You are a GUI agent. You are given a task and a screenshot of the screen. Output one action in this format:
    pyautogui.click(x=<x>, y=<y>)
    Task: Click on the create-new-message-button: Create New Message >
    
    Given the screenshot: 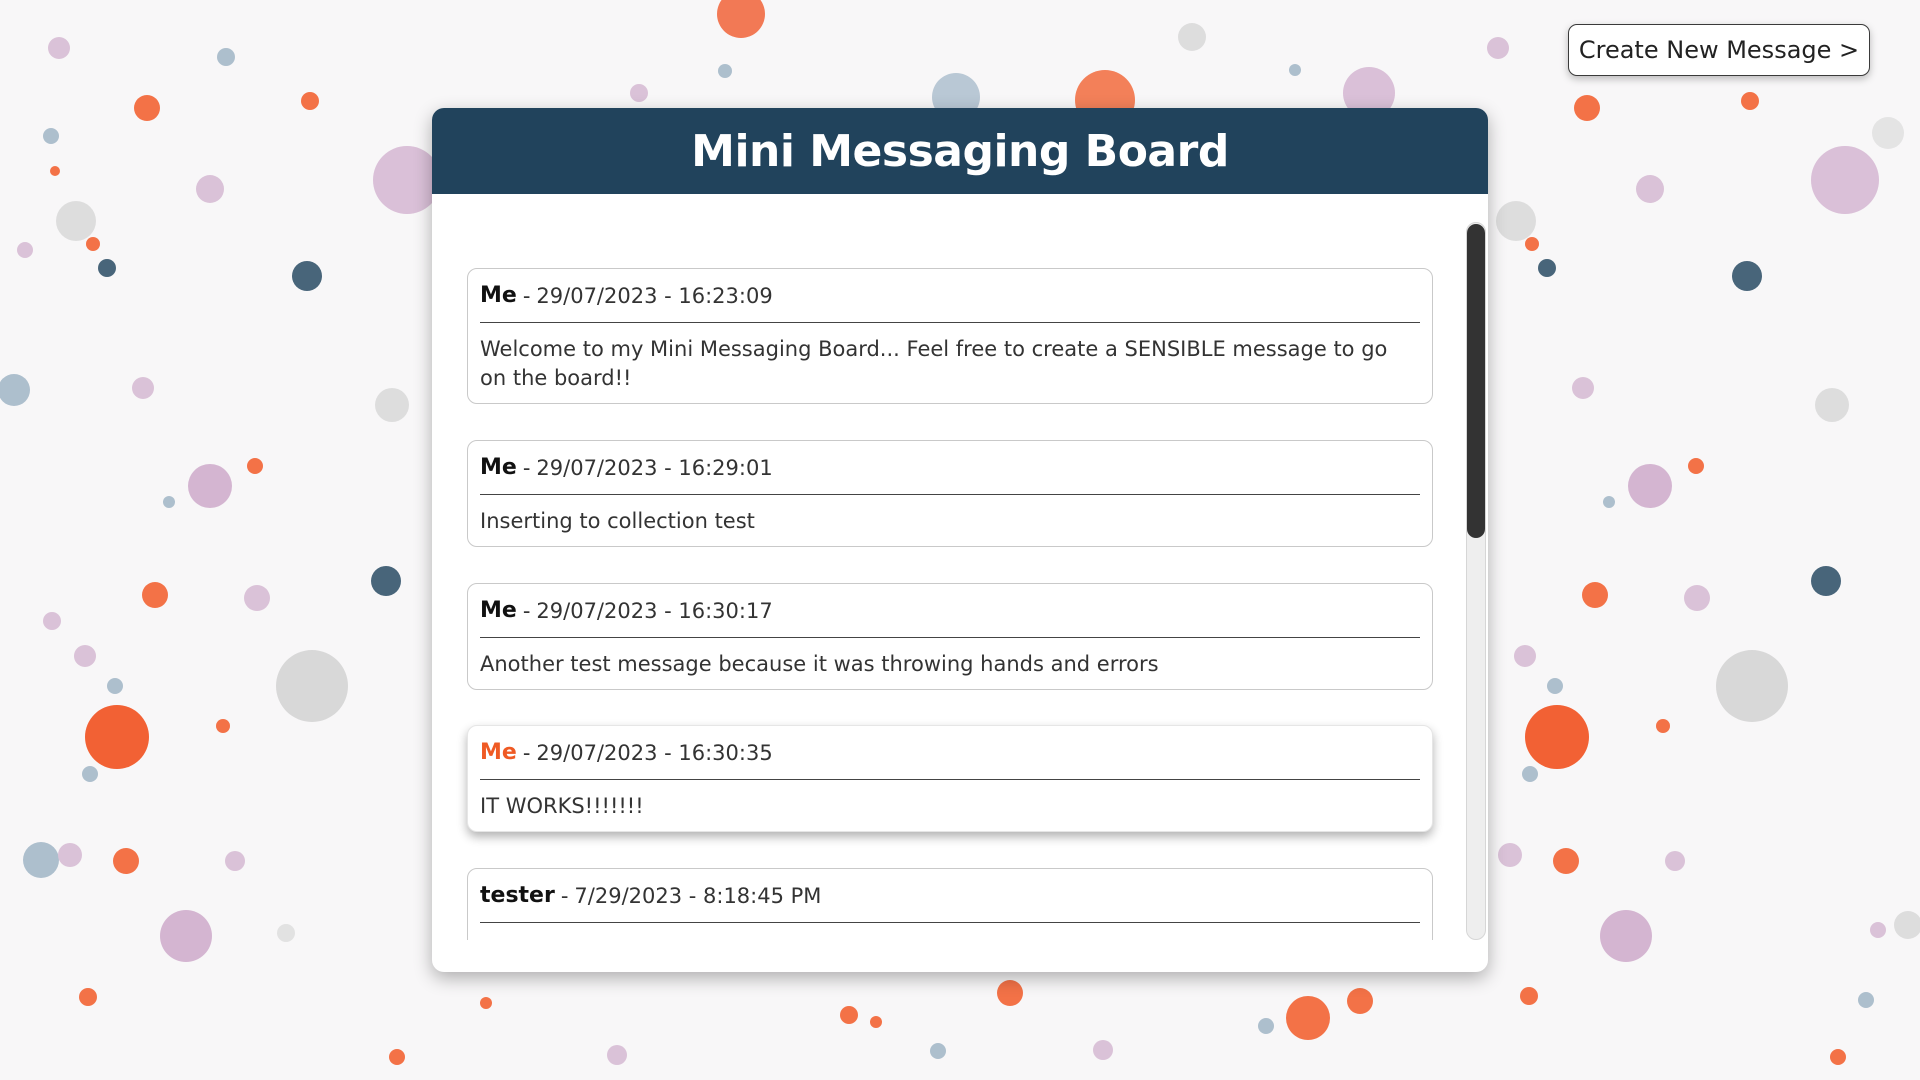 What is the action you would take?
    pyautogui.click(x=1719, y=50)
    